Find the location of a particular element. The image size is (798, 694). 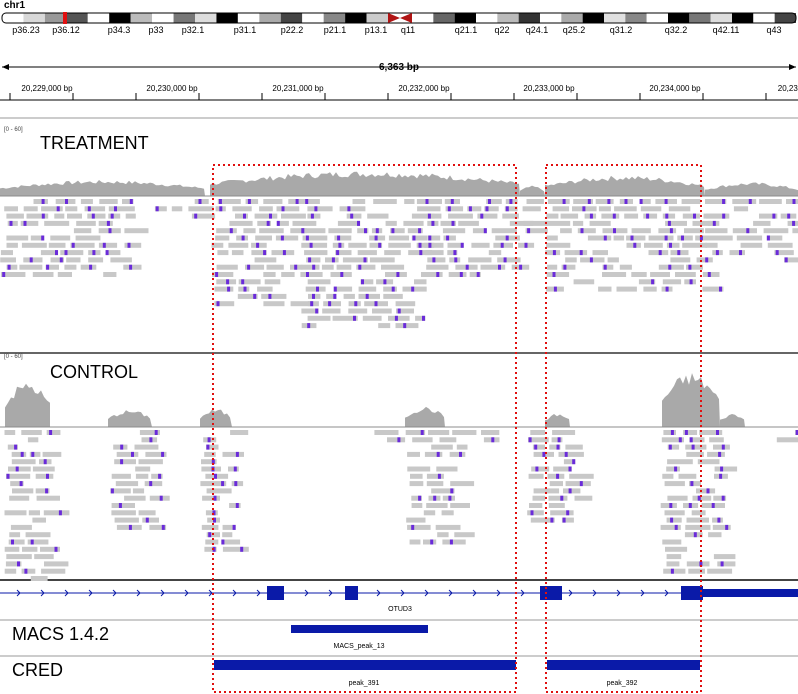

cred-peak is located at coordinates (623, 665).